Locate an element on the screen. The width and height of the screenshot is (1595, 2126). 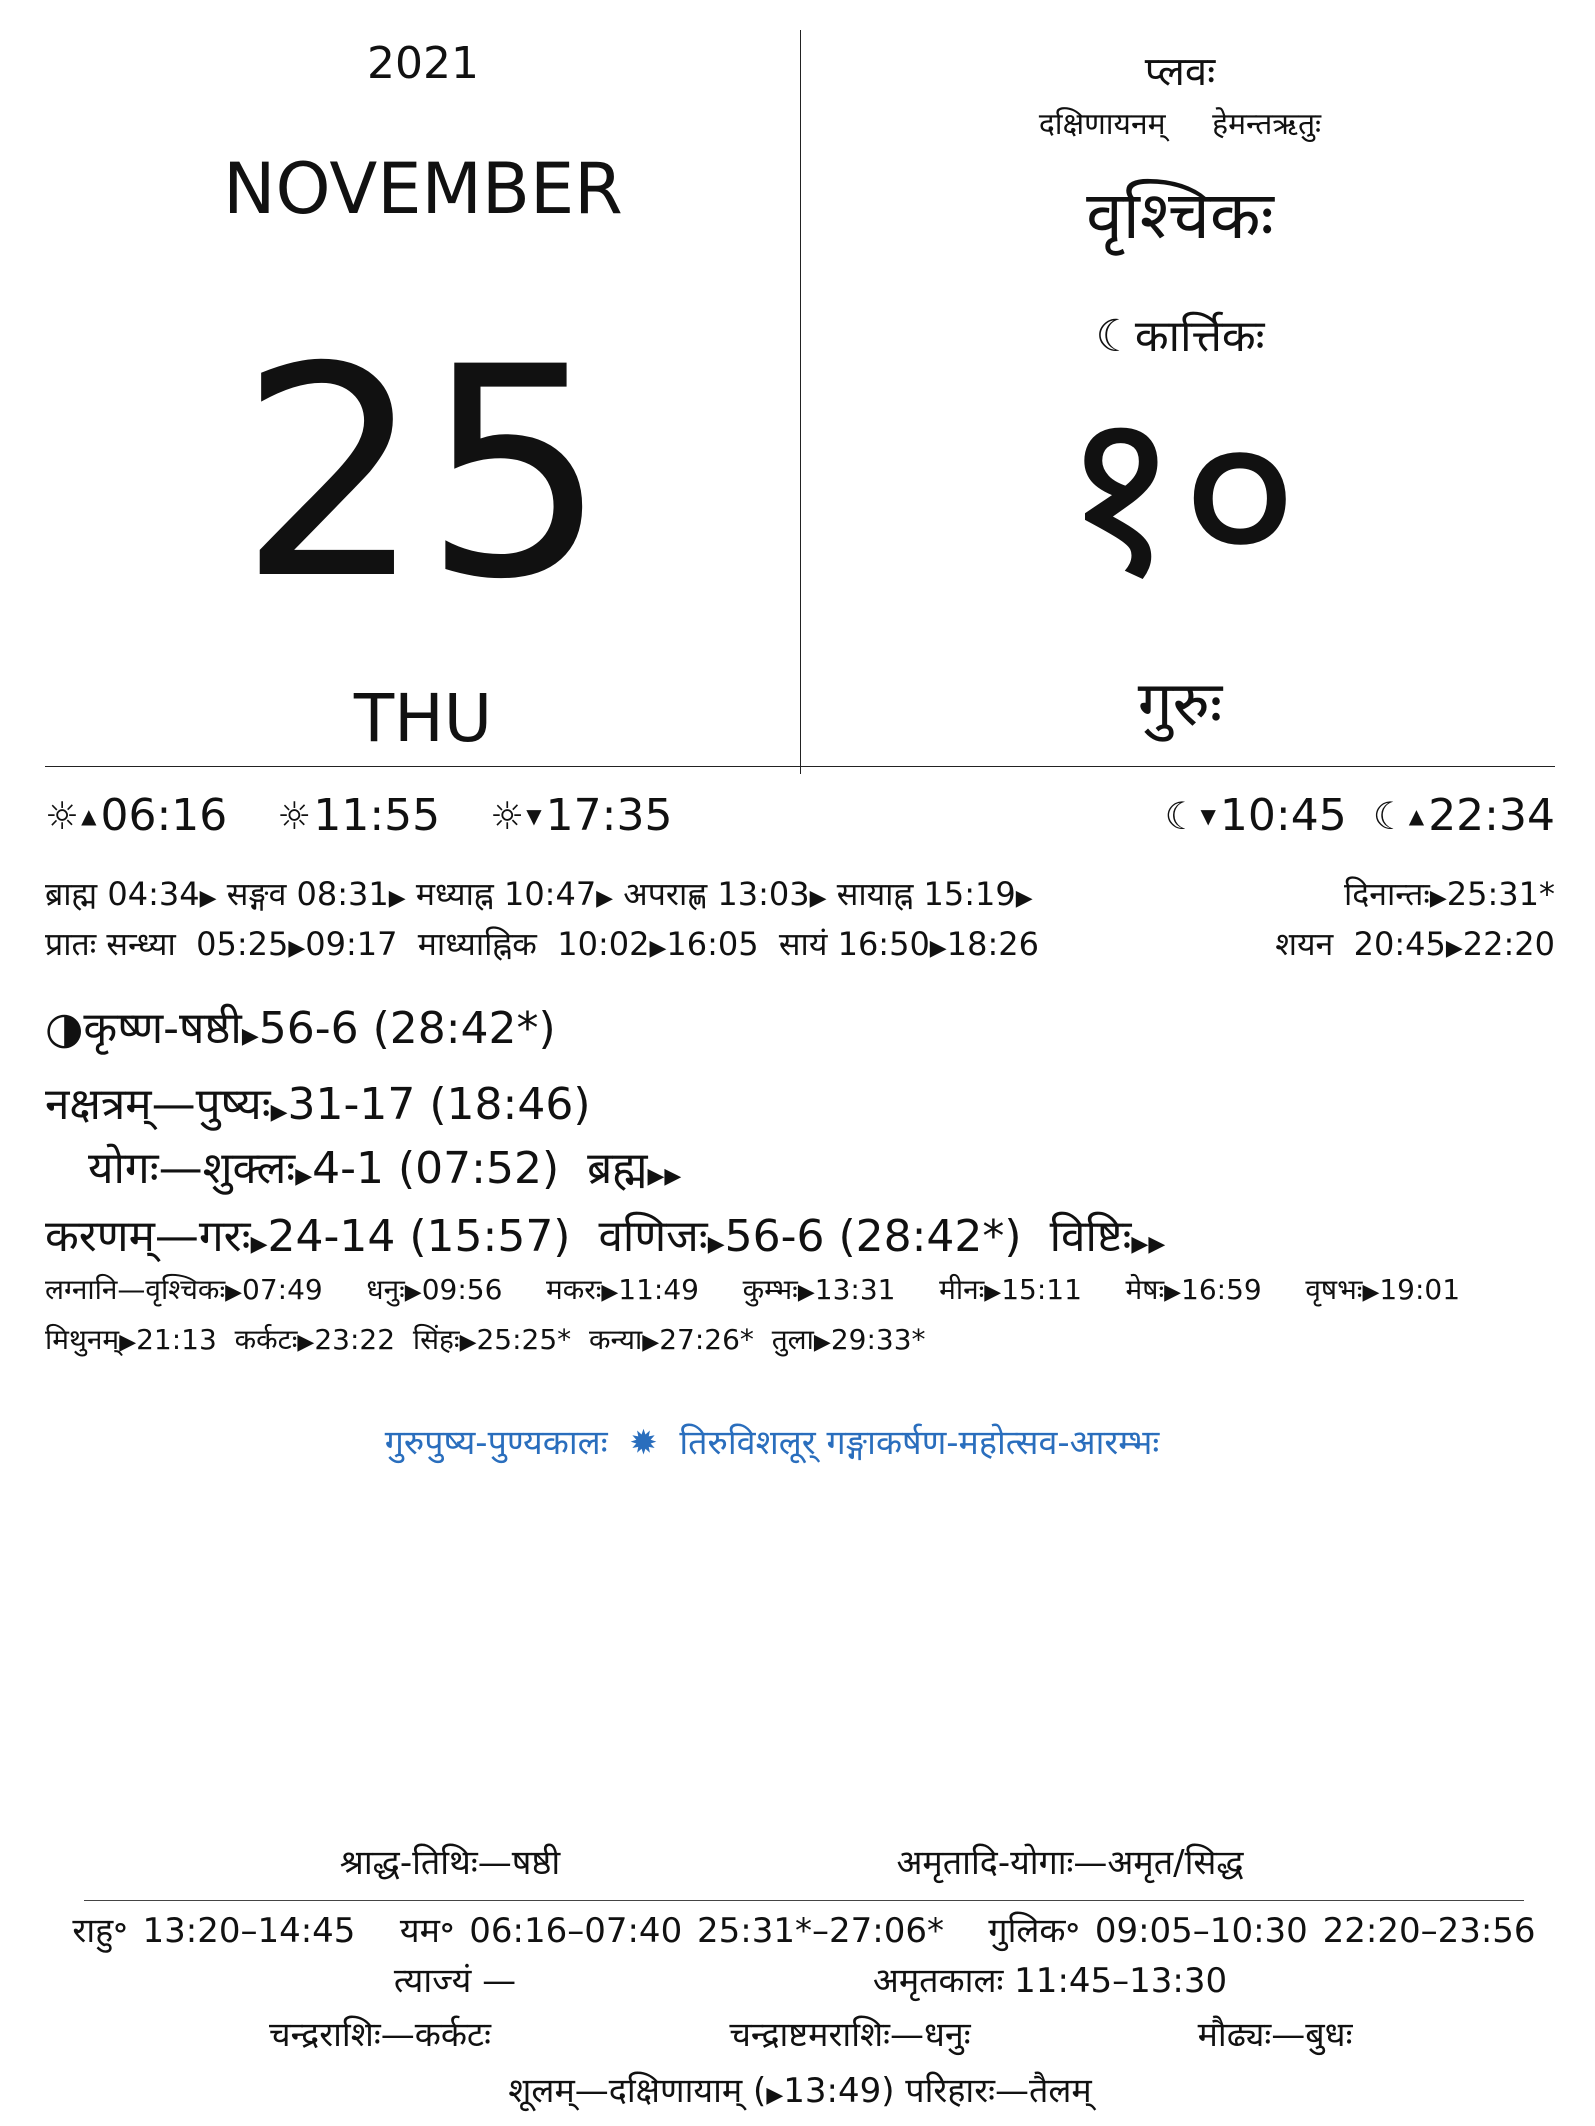
noon: ☼ 11:55 is located at coordinates (358, 815).